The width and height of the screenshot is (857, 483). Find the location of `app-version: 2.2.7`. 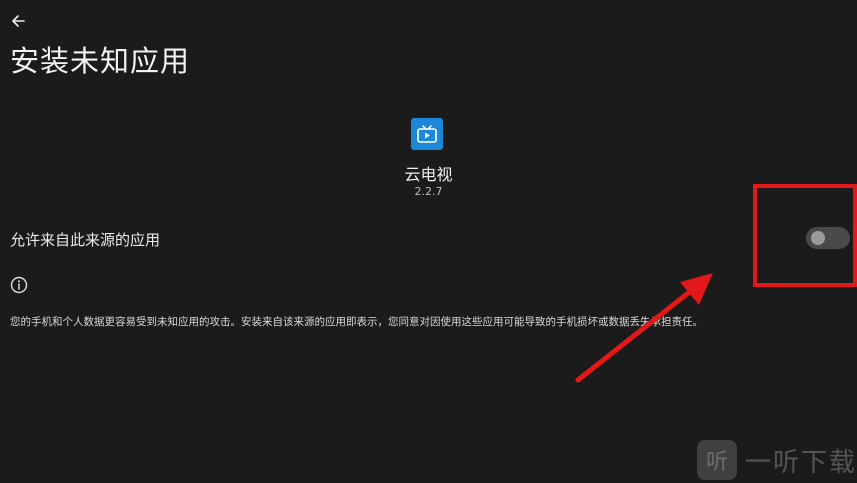

app-version: 2.2.7 is located at coordinates (428, 191).